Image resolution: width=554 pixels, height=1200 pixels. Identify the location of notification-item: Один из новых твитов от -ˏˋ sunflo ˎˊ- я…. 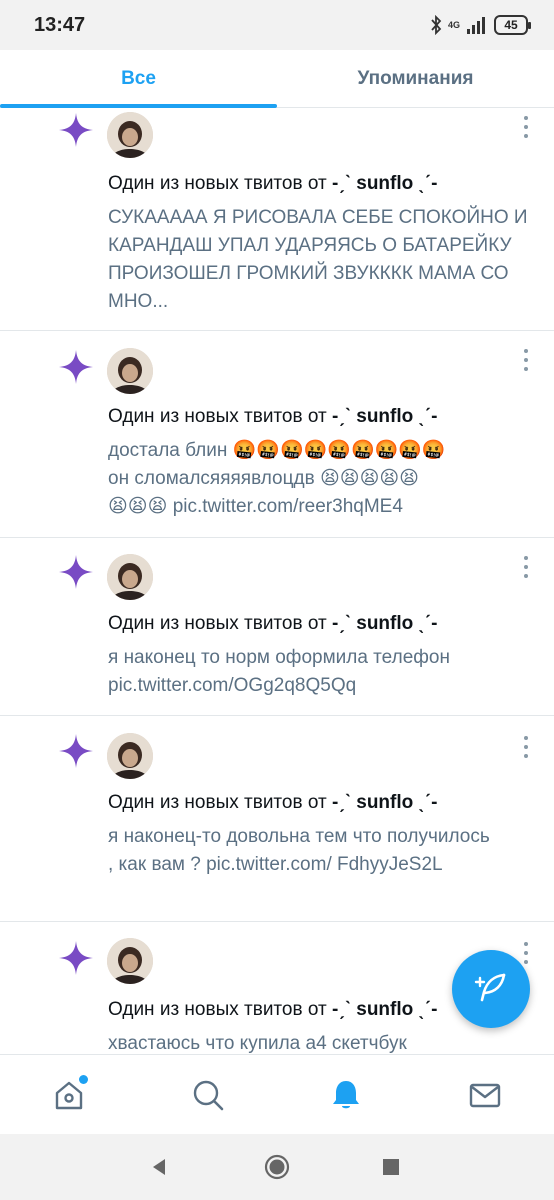
(277, 627).